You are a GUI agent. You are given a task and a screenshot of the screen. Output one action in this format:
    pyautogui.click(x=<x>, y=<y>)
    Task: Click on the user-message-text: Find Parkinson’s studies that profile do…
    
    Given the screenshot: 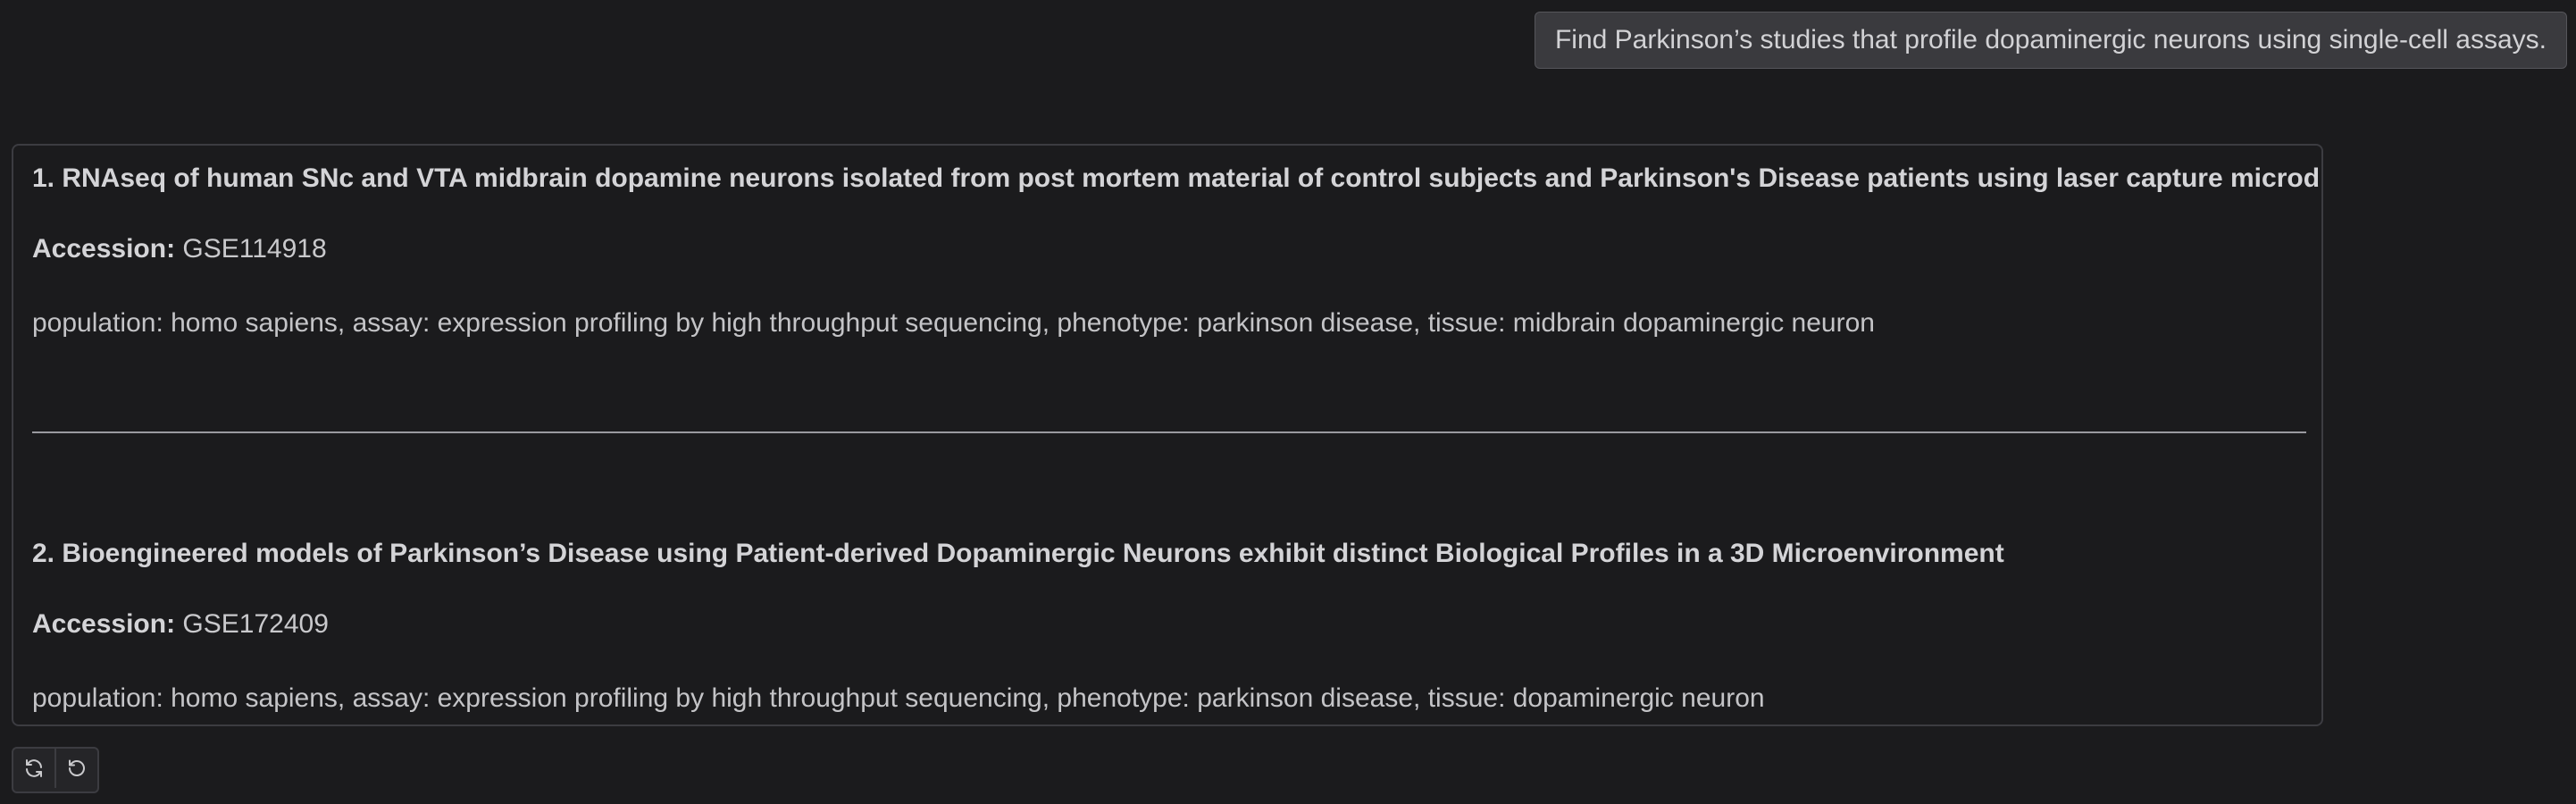 What is the action you would take?
    pyautogui.click(x=2051, y=39)
    